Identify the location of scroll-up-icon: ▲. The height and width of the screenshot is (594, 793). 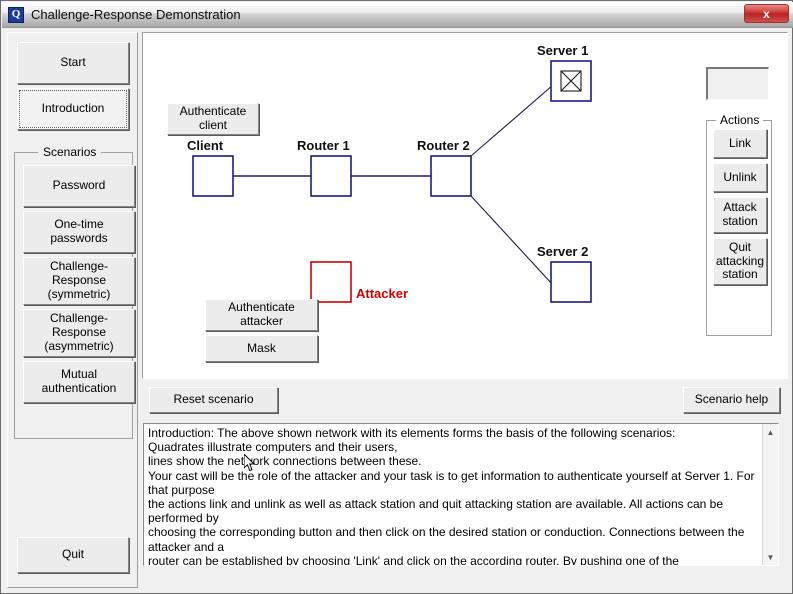
(770, 432).